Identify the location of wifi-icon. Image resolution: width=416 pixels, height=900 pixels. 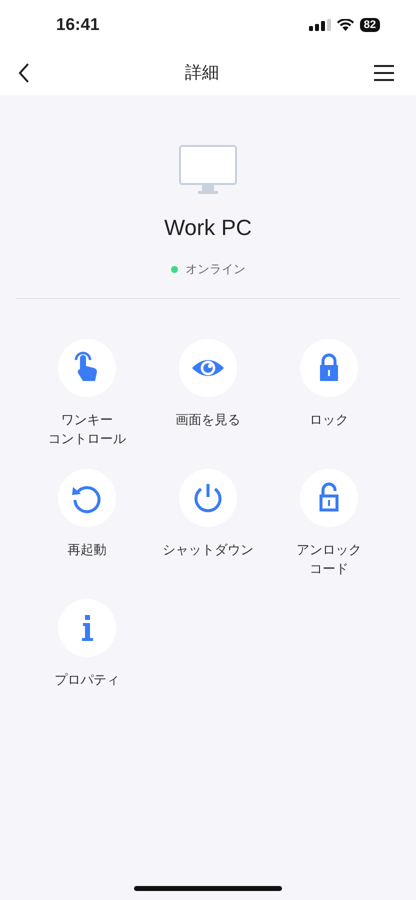
(345, 25).